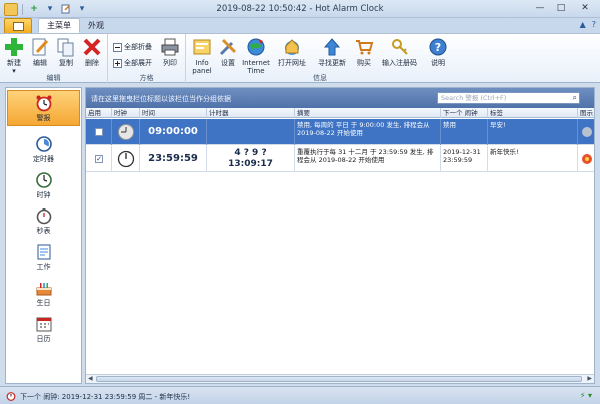 The height and width of the screenshot is (404, 600). I want to click on column-header-label: 标签, so click(533, 113).